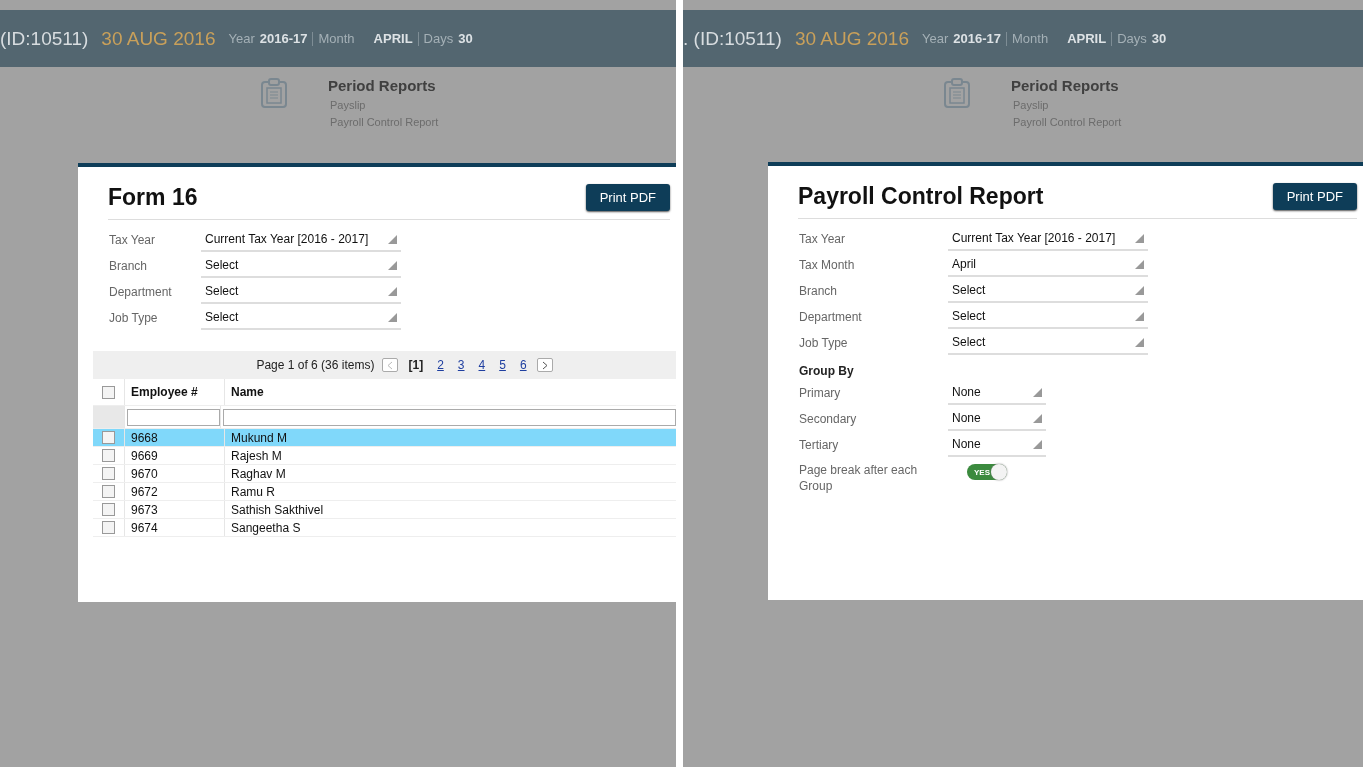 This screenshot has width=1363, height=767. What do you see at coordinates (987, 472) in the screenshot?
I see `toggle-switch: YES` at bounding box center [987, 472].